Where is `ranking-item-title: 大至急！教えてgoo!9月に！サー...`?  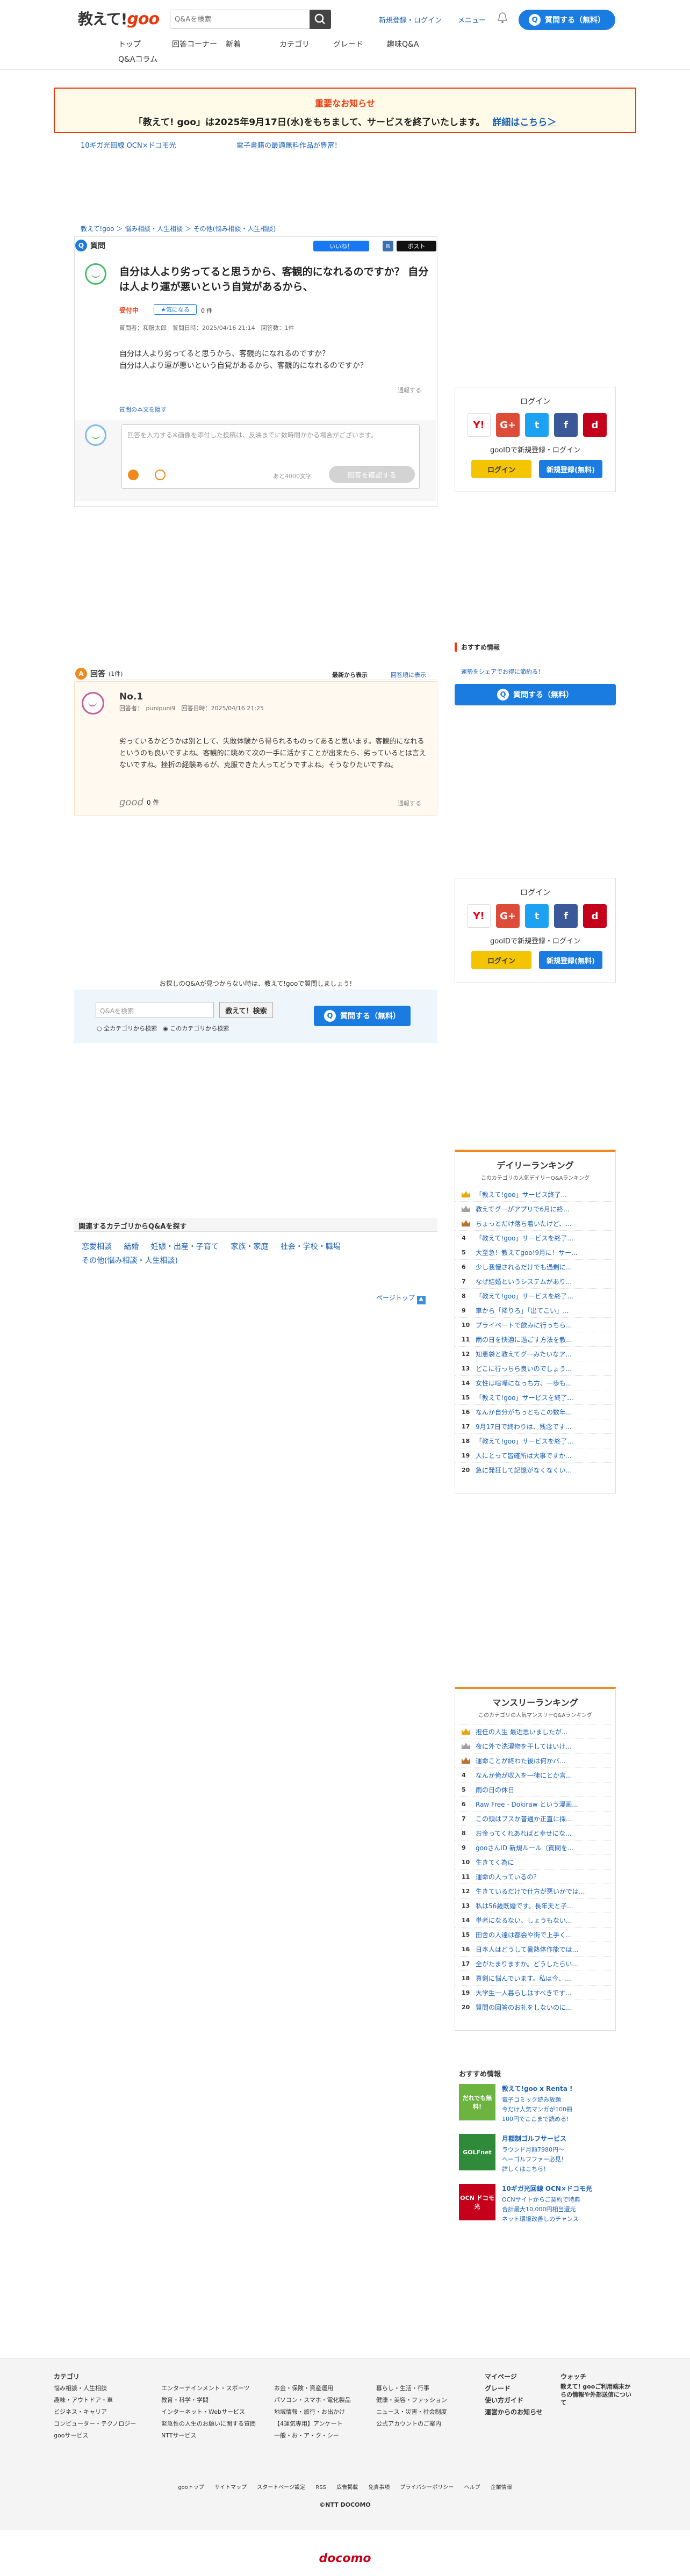
ranking-item-title: 大至急！教えてgoo!9月に！サー... is located at coordinates (543, 1253).